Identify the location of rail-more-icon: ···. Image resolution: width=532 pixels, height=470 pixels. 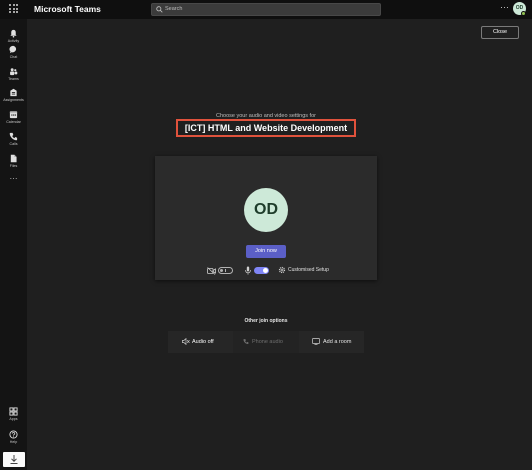
(13, 178).